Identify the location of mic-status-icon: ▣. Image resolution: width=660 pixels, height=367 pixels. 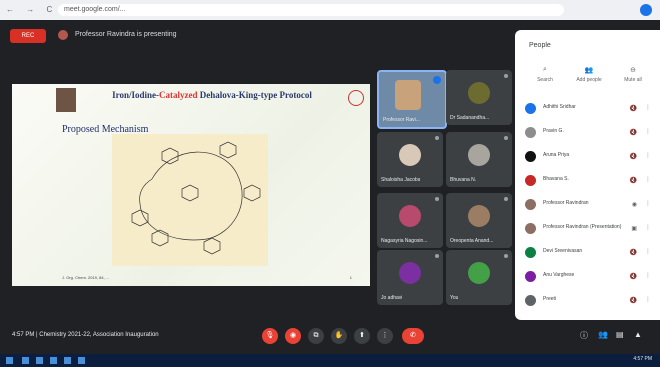
(634, 228).